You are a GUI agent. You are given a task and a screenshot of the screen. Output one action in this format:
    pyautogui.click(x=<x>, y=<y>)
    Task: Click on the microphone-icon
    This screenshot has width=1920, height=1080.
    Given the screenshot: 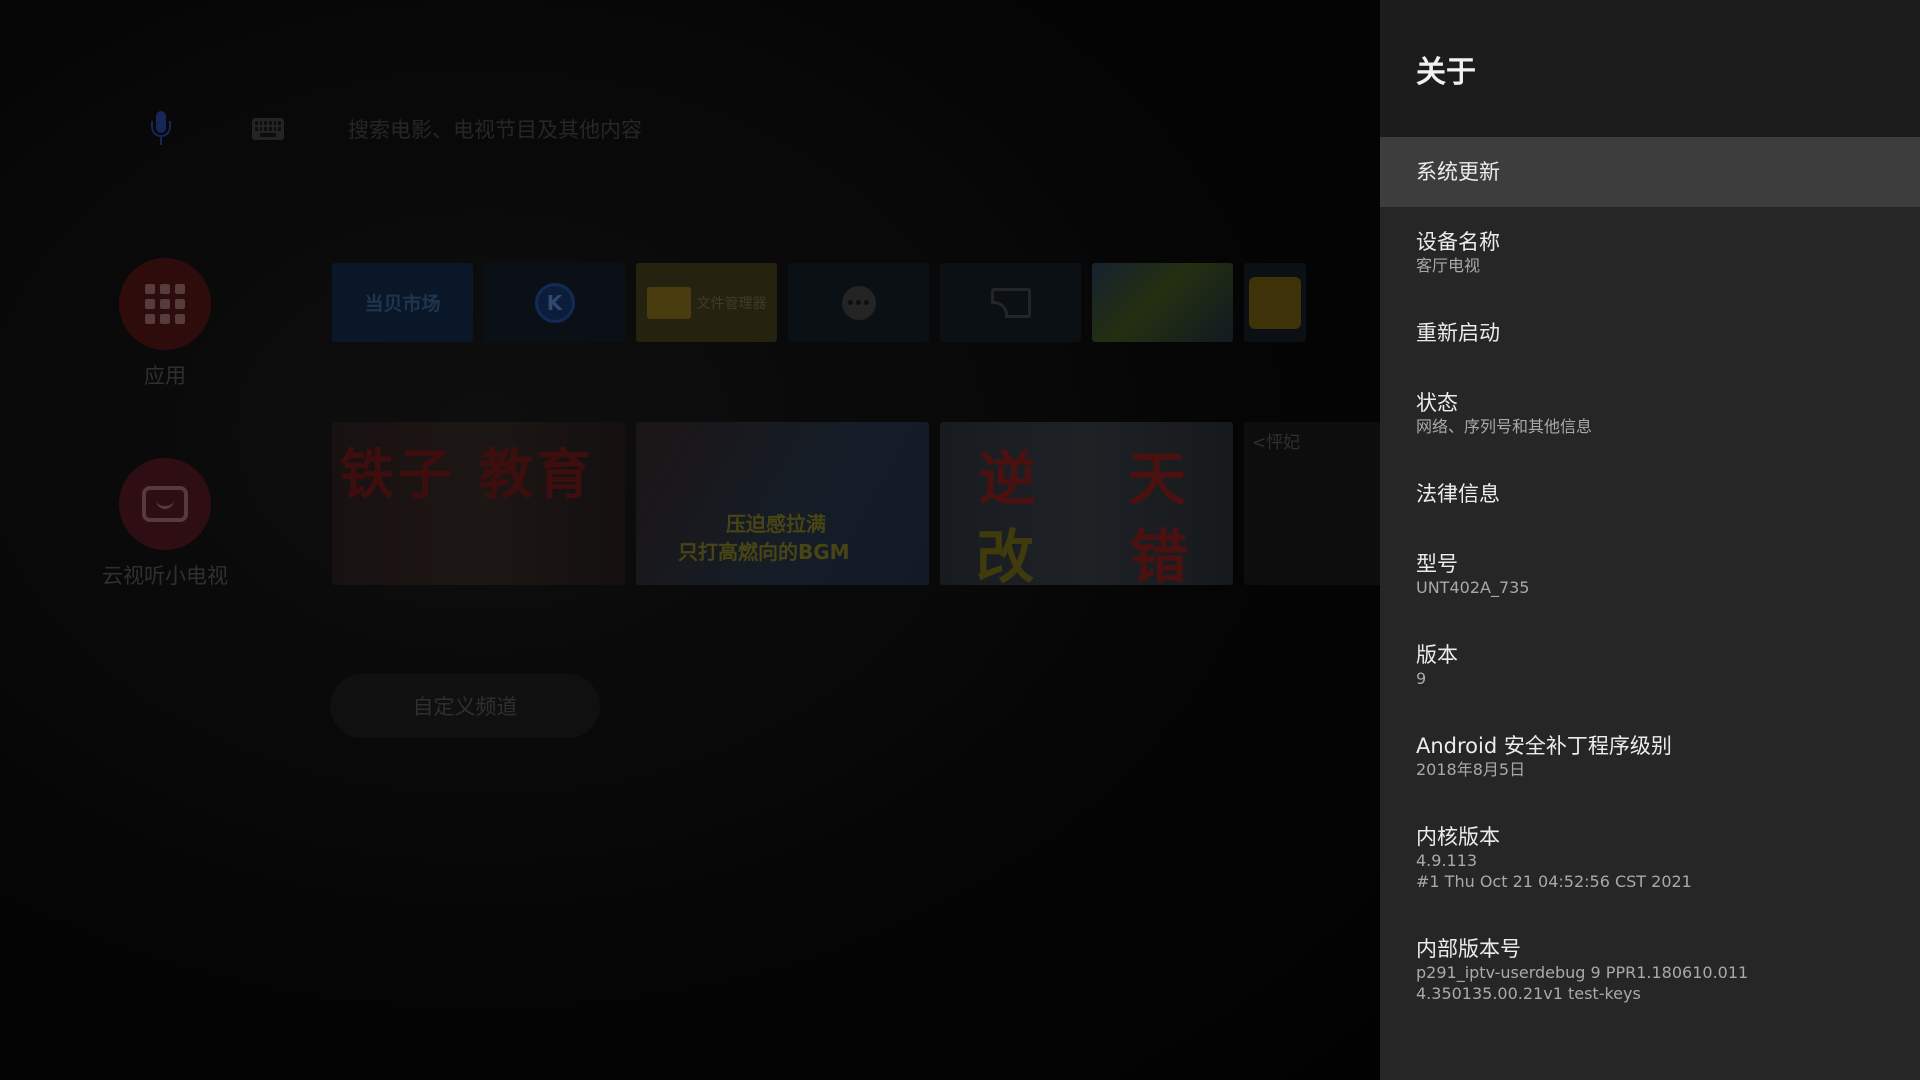 What is the action you would take?
    pyautogui.click(x=161, y=129)
    